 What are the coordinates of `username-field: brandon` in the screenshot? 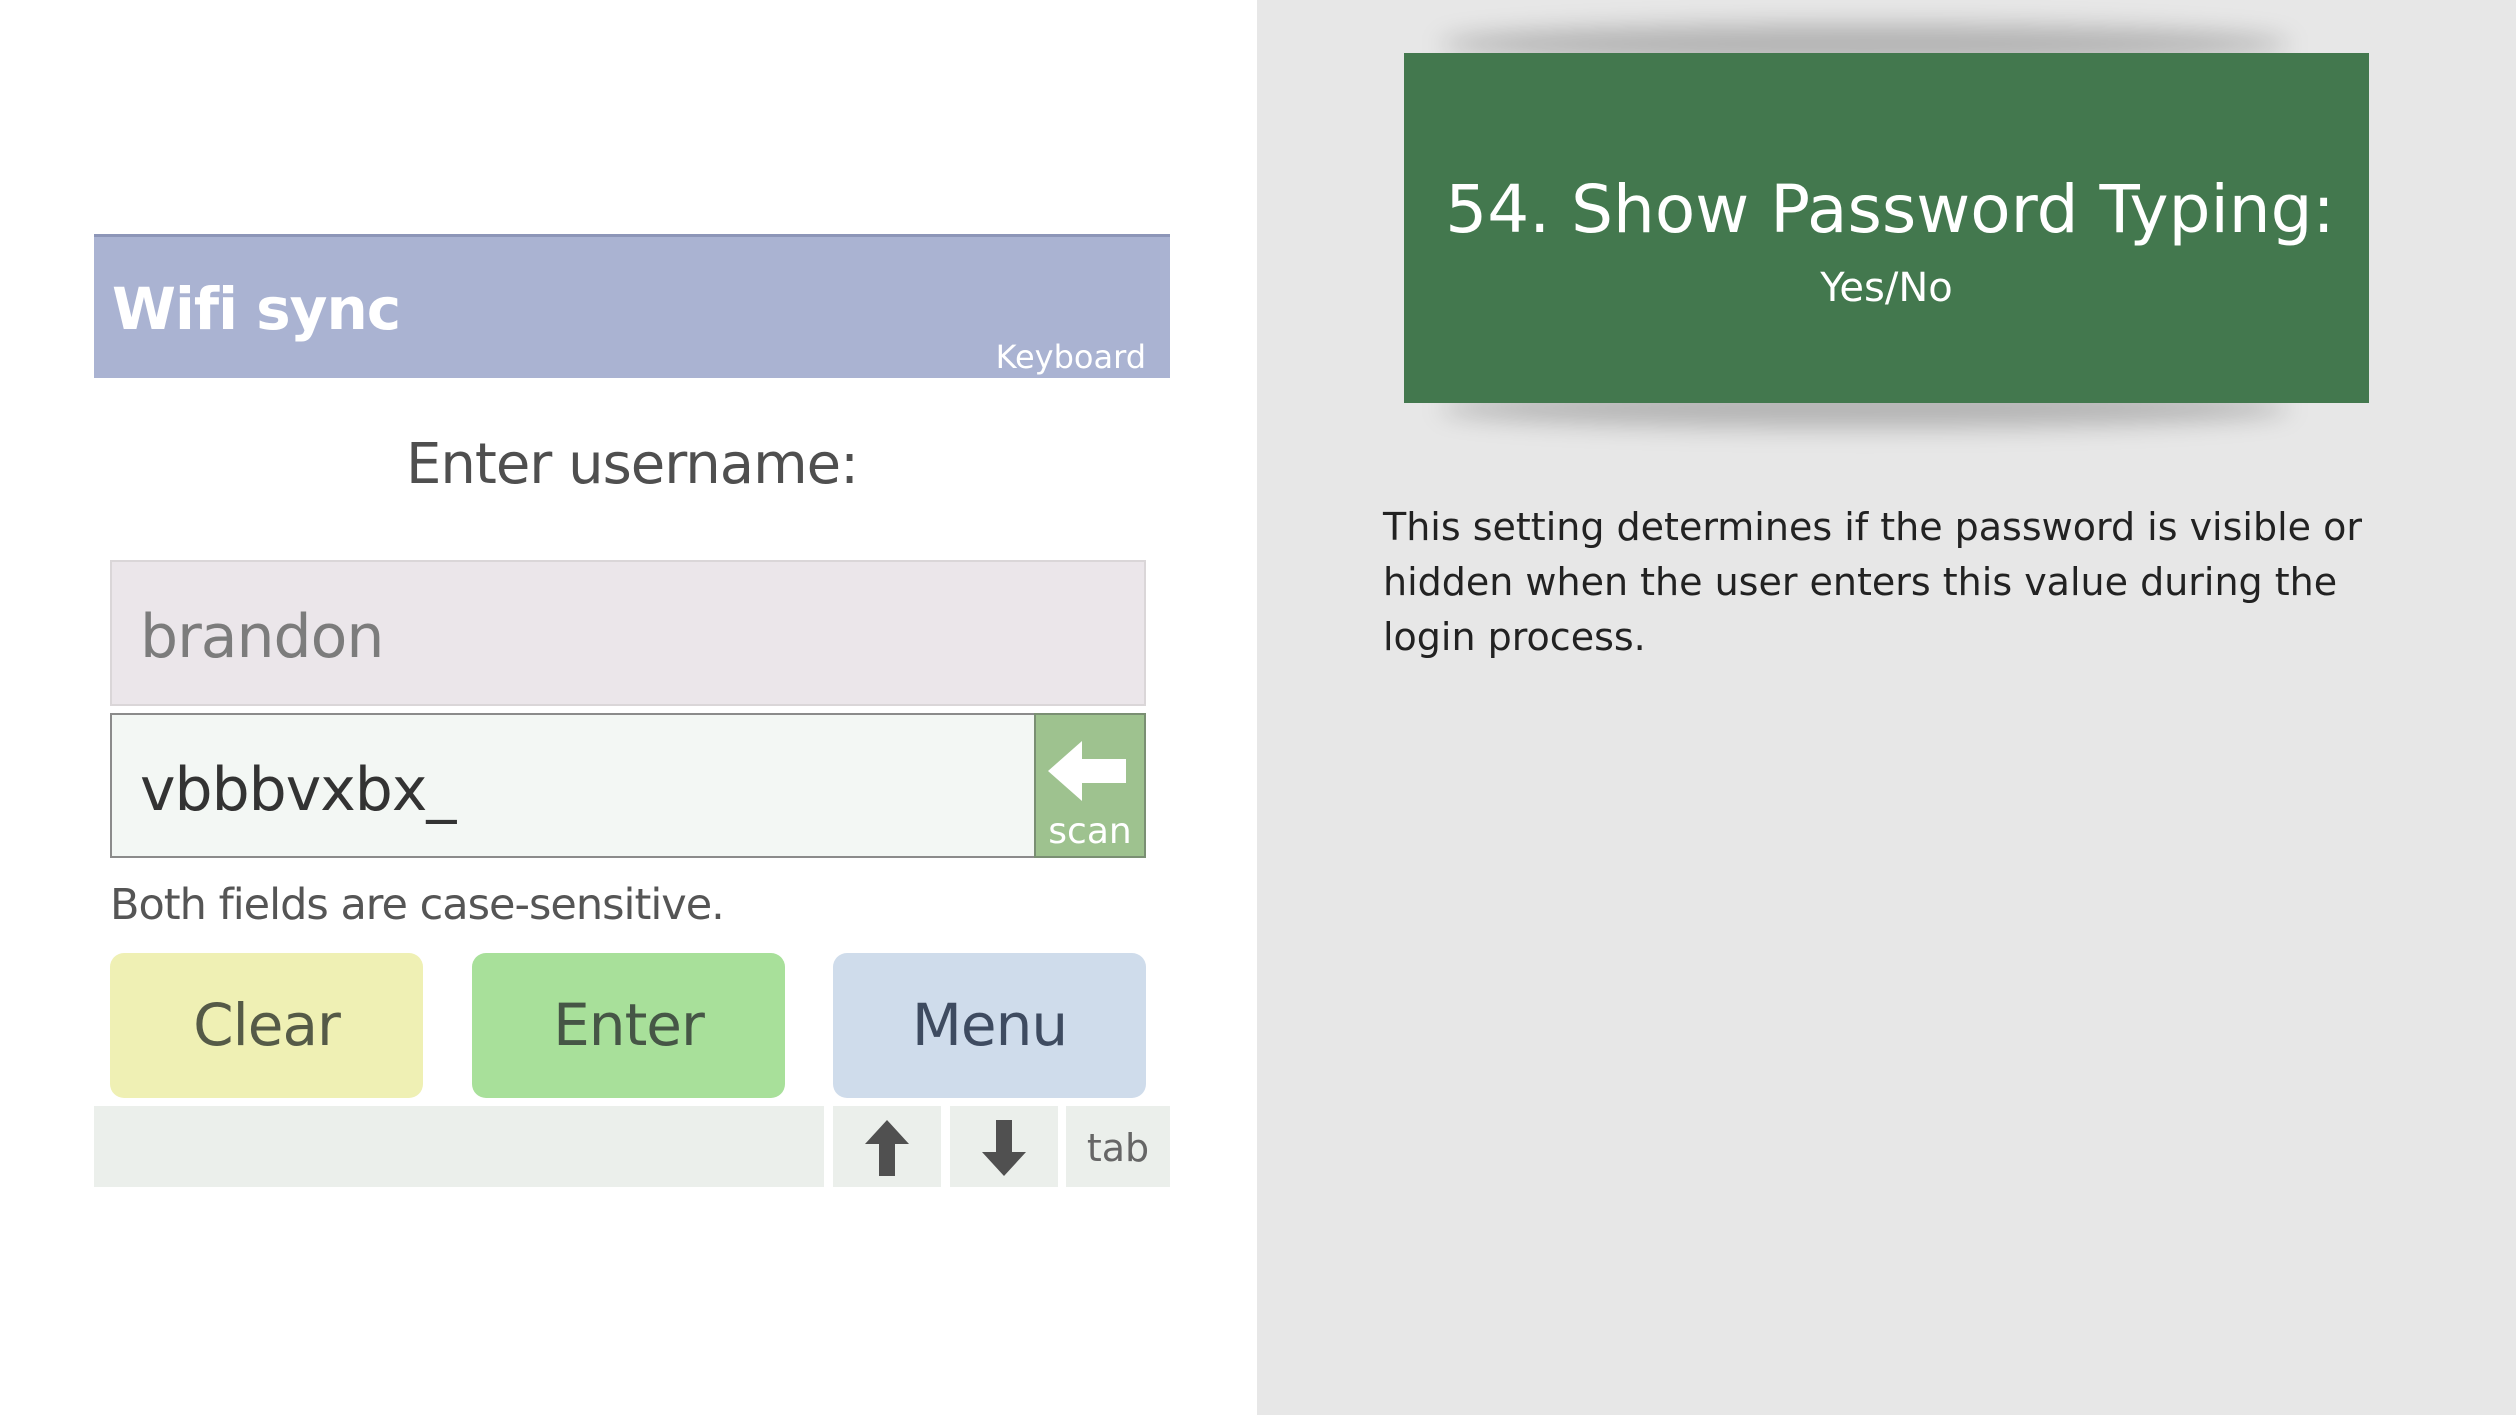 It's located at (628, 633).